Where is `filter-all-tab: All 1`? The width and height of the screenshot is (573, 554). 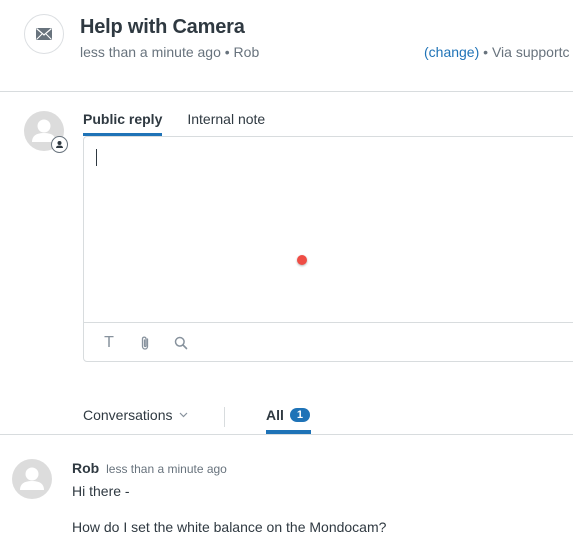
filter-all-tab: All 1 is located at coordinates (288, 415).